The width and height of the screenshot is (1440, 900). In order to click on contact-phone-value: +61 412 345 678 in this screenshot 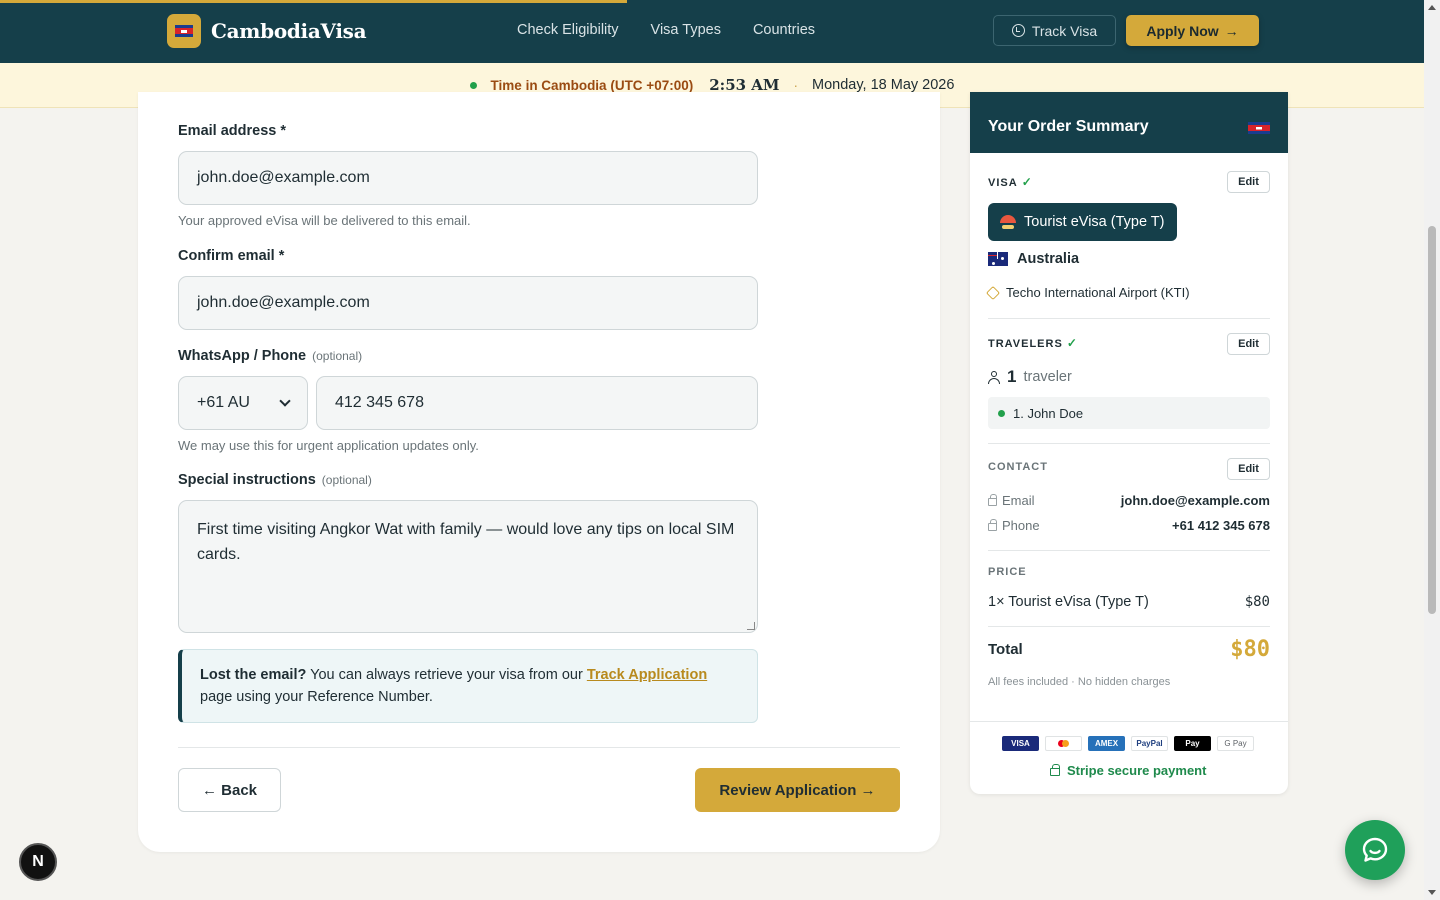, I will do `click(1221, 525)`.